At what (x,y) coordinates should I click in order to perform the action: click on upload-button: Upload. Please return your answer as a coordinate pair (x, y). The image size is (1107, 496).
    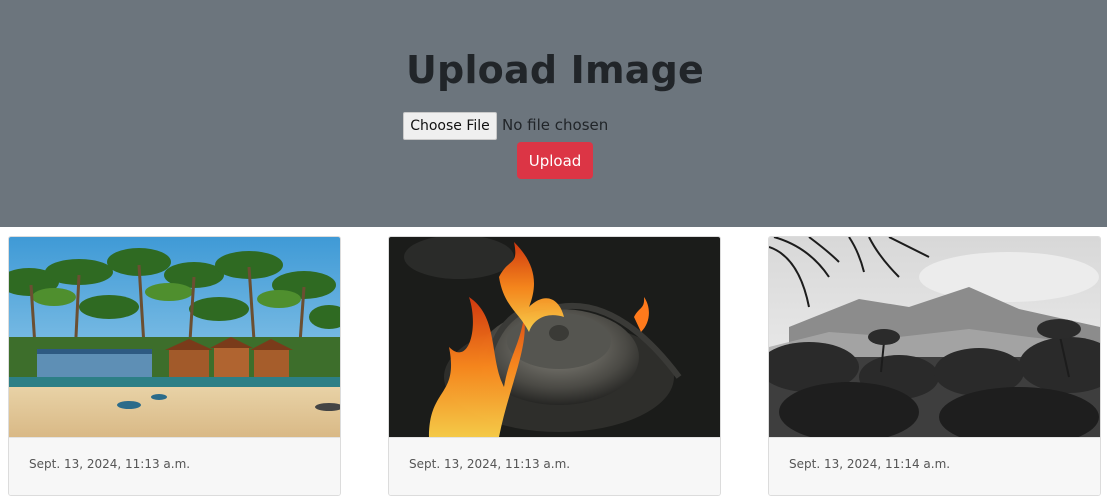
    Looking at the image, I should click on (555, 160).